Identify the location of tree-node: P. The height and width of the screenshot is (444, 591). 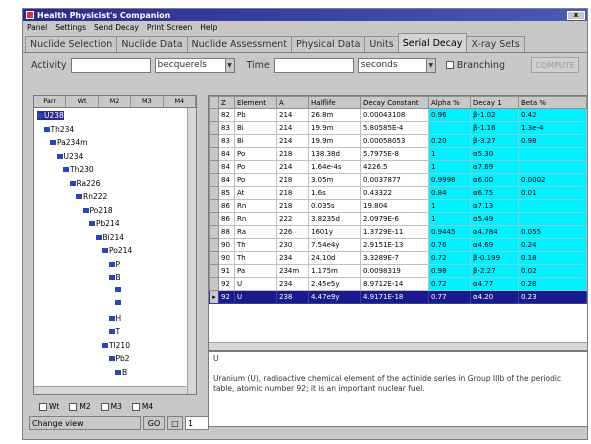
(114, 264).